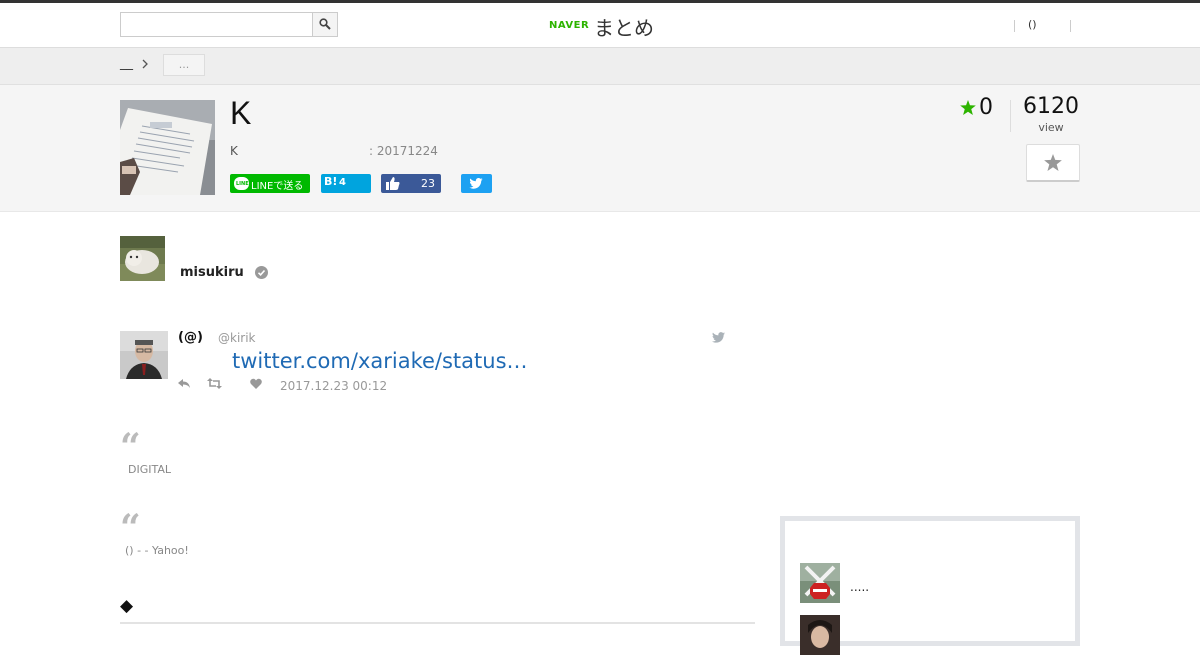 Image resolution: width=1200 pixels, height=655 pixels. I want to click on breadcrumb-home: __, so click(126, 63).